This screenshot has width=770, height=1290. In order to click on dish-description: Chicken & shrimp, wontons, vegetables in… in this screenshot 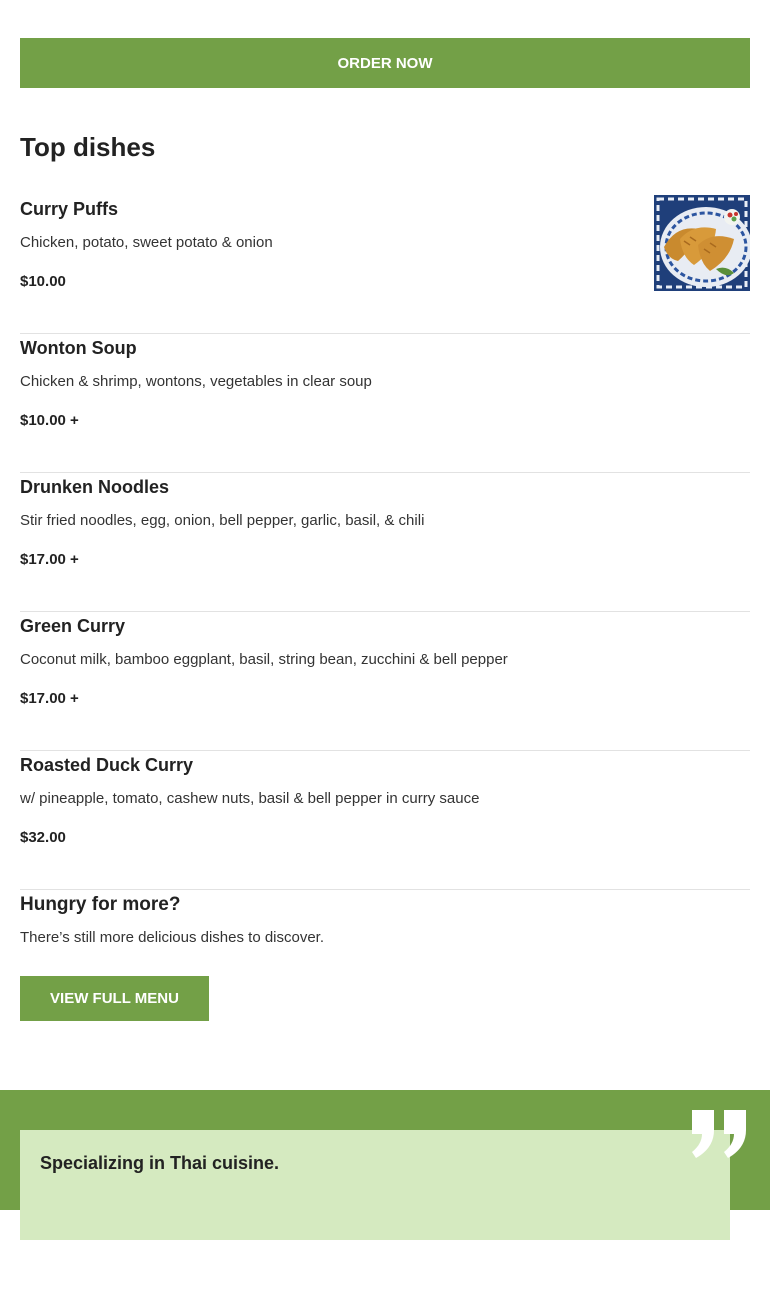, I will do `click(196, 381)`.